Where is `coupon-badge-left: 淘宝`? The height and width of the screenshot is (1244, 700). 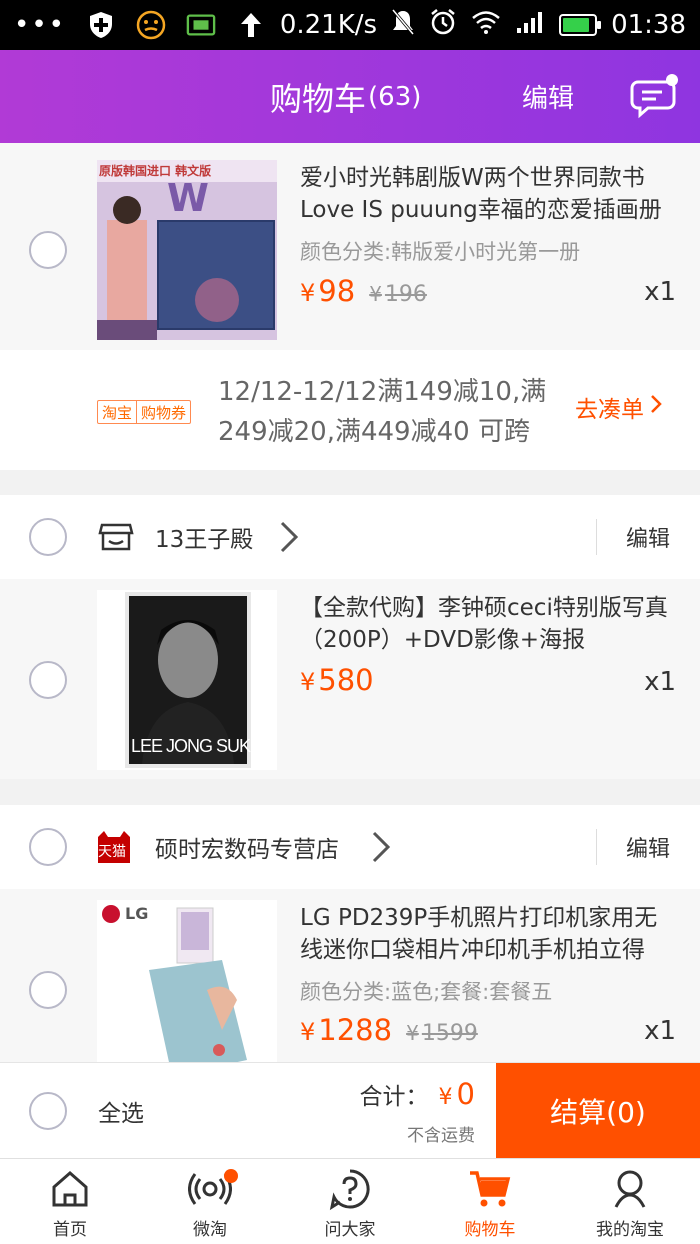
coupon-badge-left: 淘宝 is located at coordinates (117, 412).